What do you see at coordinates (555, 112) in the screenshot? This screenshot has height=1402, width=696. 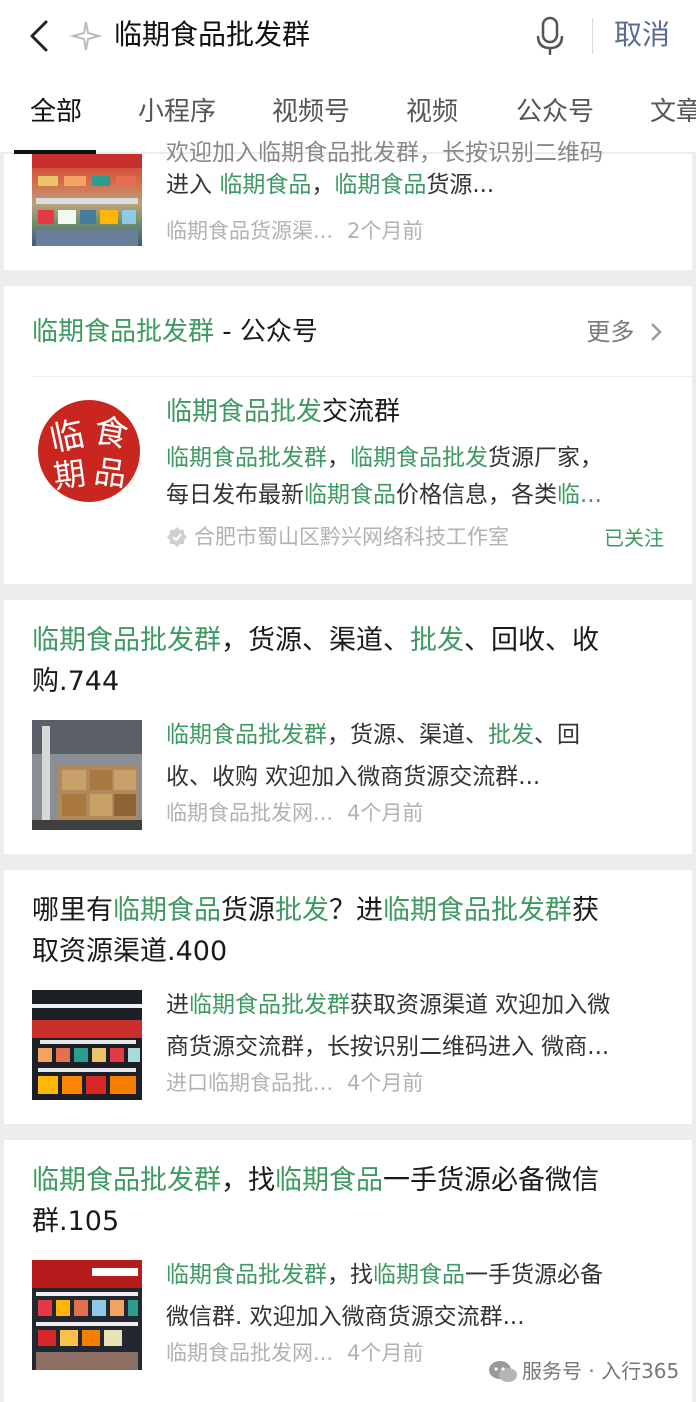 I see `tab-official-accounts: 公众号` at bounding box center [555, 112].